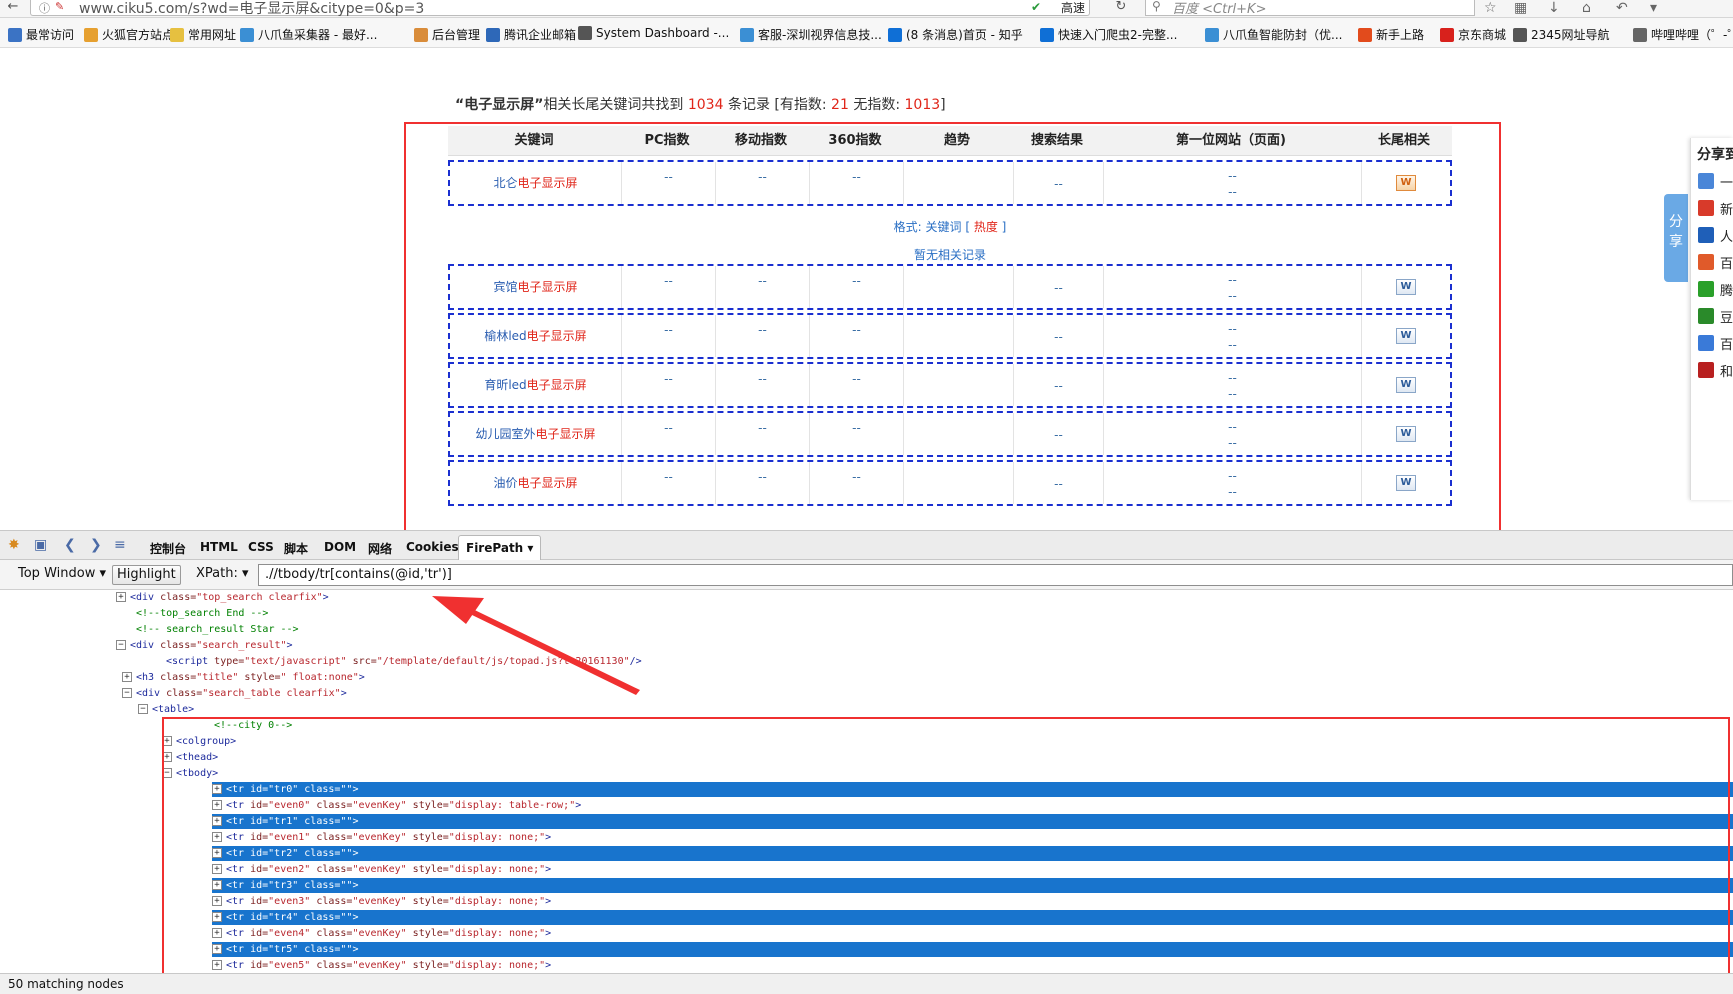 This screenshot has height=994, width=1733. What do you see at coordinates (536, 336) in the screenshot?
I see `keyword-cell: 榆林led电子显示屏` at bounding box center [536, 336].